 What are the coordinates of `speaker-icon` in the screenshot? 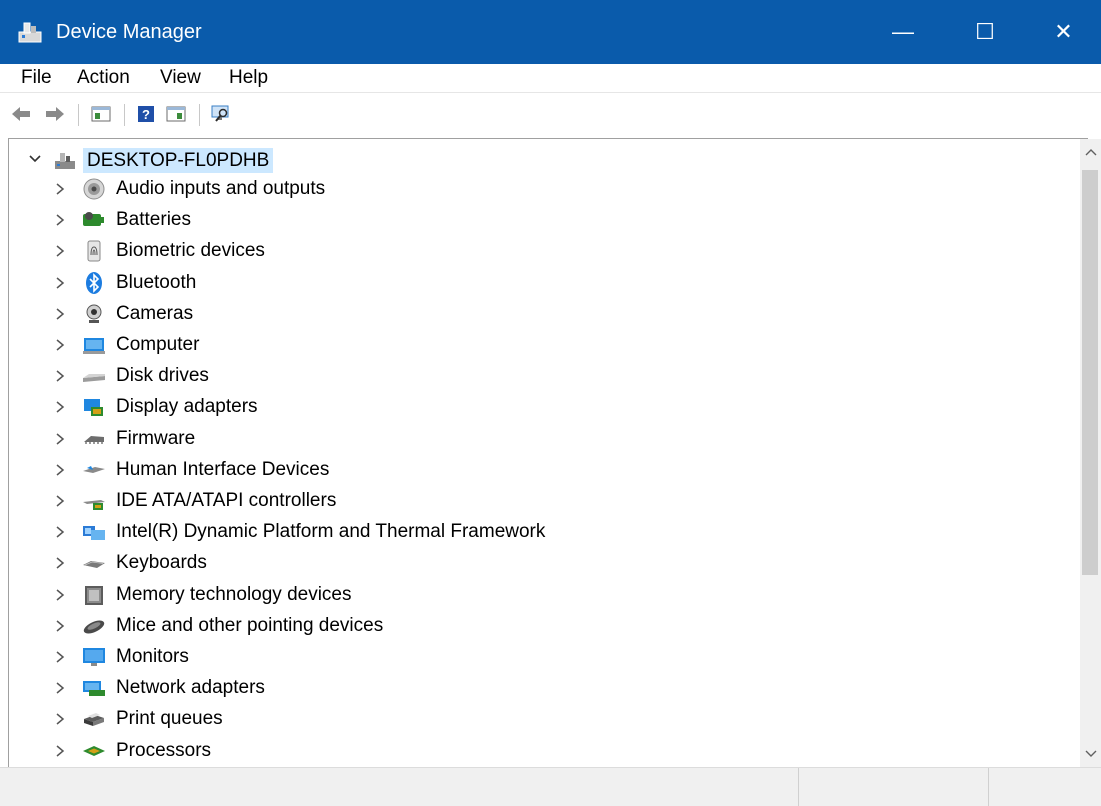 It's located at (94, 189).